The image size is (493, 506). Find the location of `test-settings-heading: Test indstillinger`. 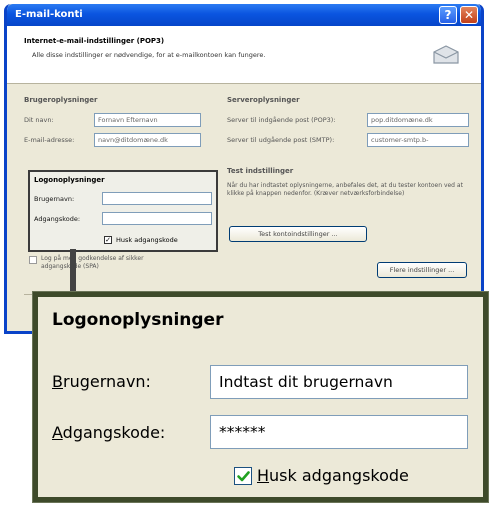

test-settings-heading: Test indstillinger is located at coordinates (260, 171).